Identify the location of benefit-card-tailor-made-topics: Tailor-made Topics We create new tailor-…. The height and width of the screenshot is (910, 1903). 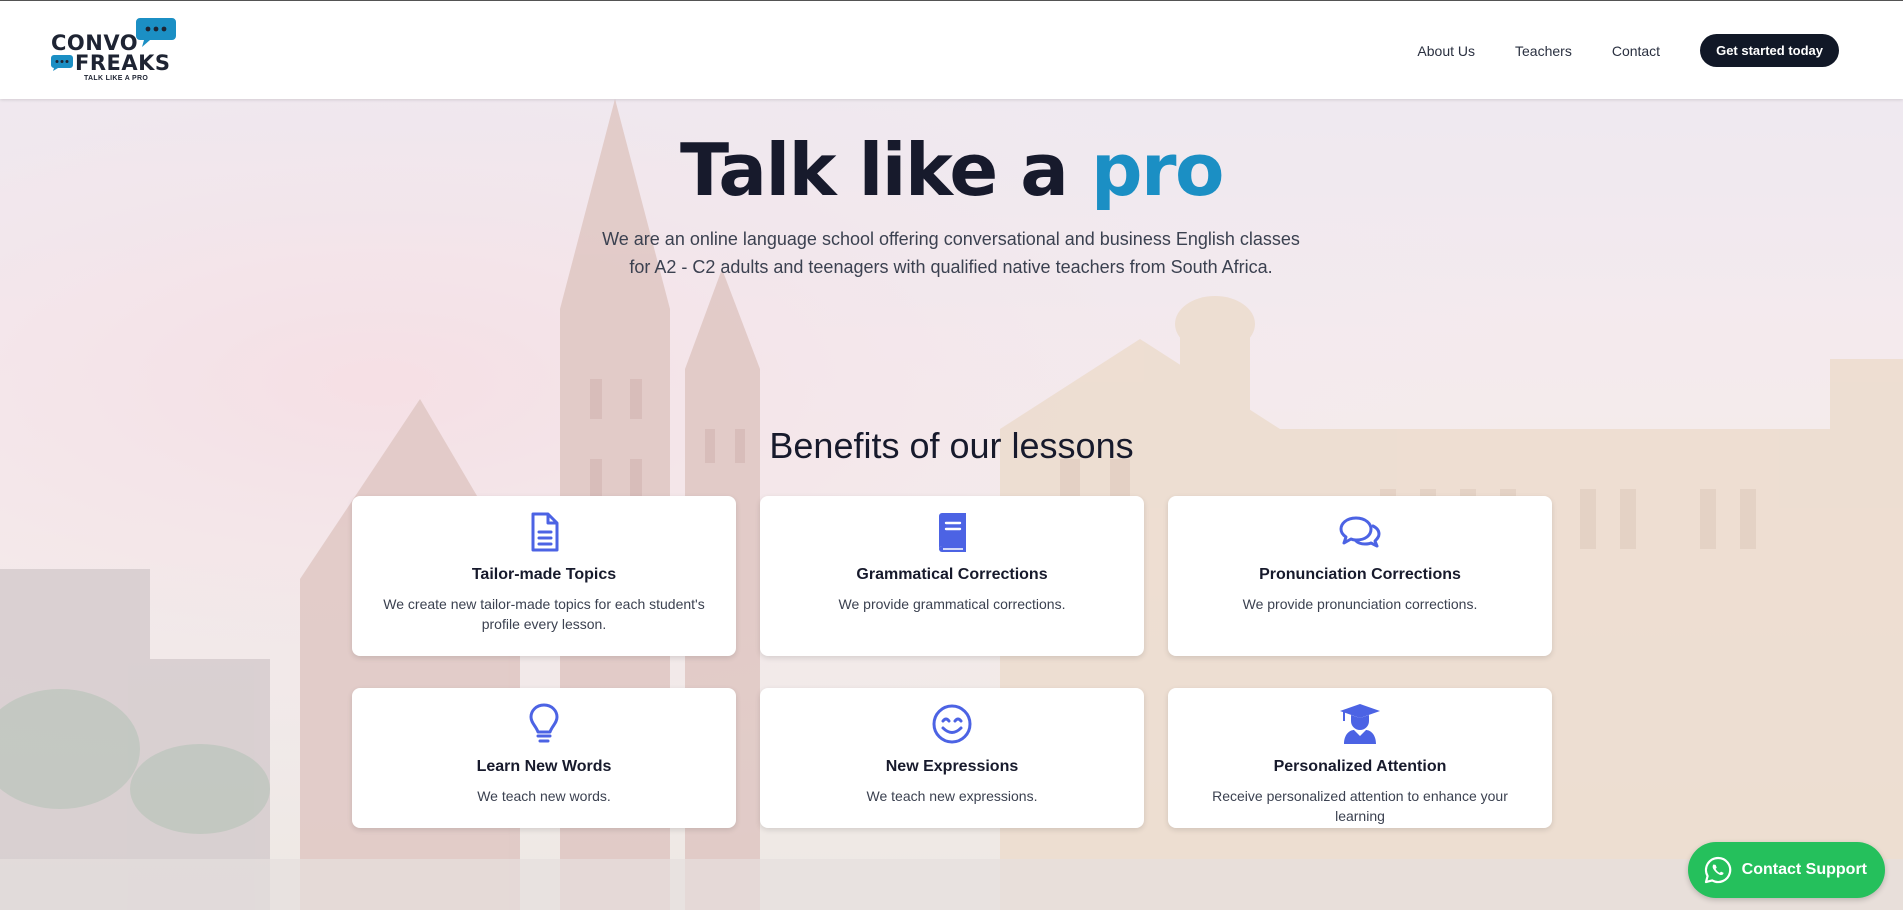
(544, 576).